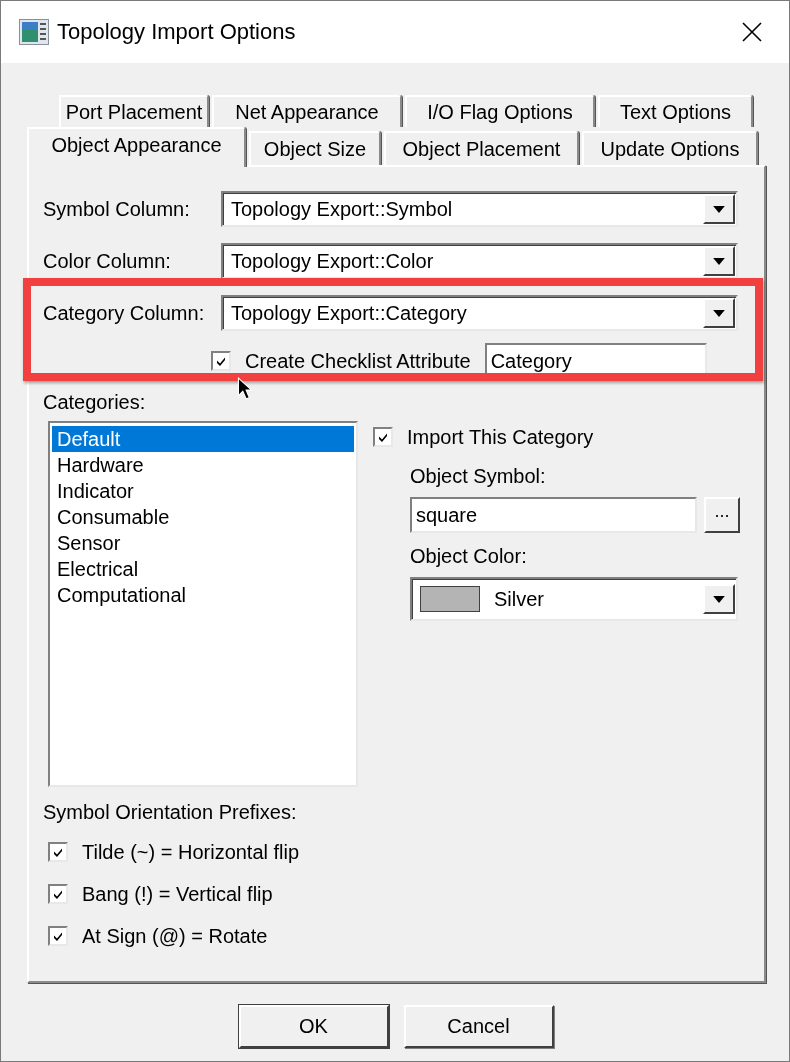 This screenshot has height=1062, width=790. What do you see at coordinates (203, 439) in the screenshot?
I see `list-item: Default` at bounding box center [203, 439].